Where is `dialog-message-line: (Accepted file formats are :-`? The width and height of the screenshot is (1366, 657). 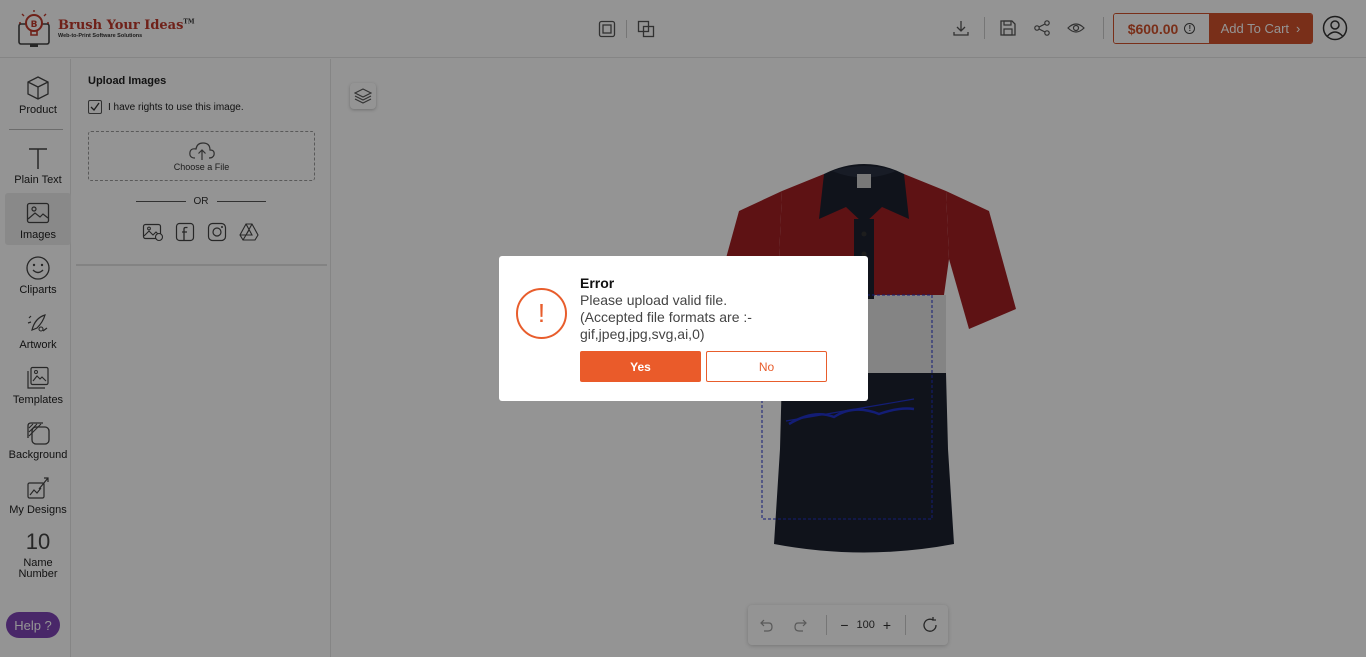
dialog-message-line: (Accepted file formats are :- is located at coordinates (666, 317).